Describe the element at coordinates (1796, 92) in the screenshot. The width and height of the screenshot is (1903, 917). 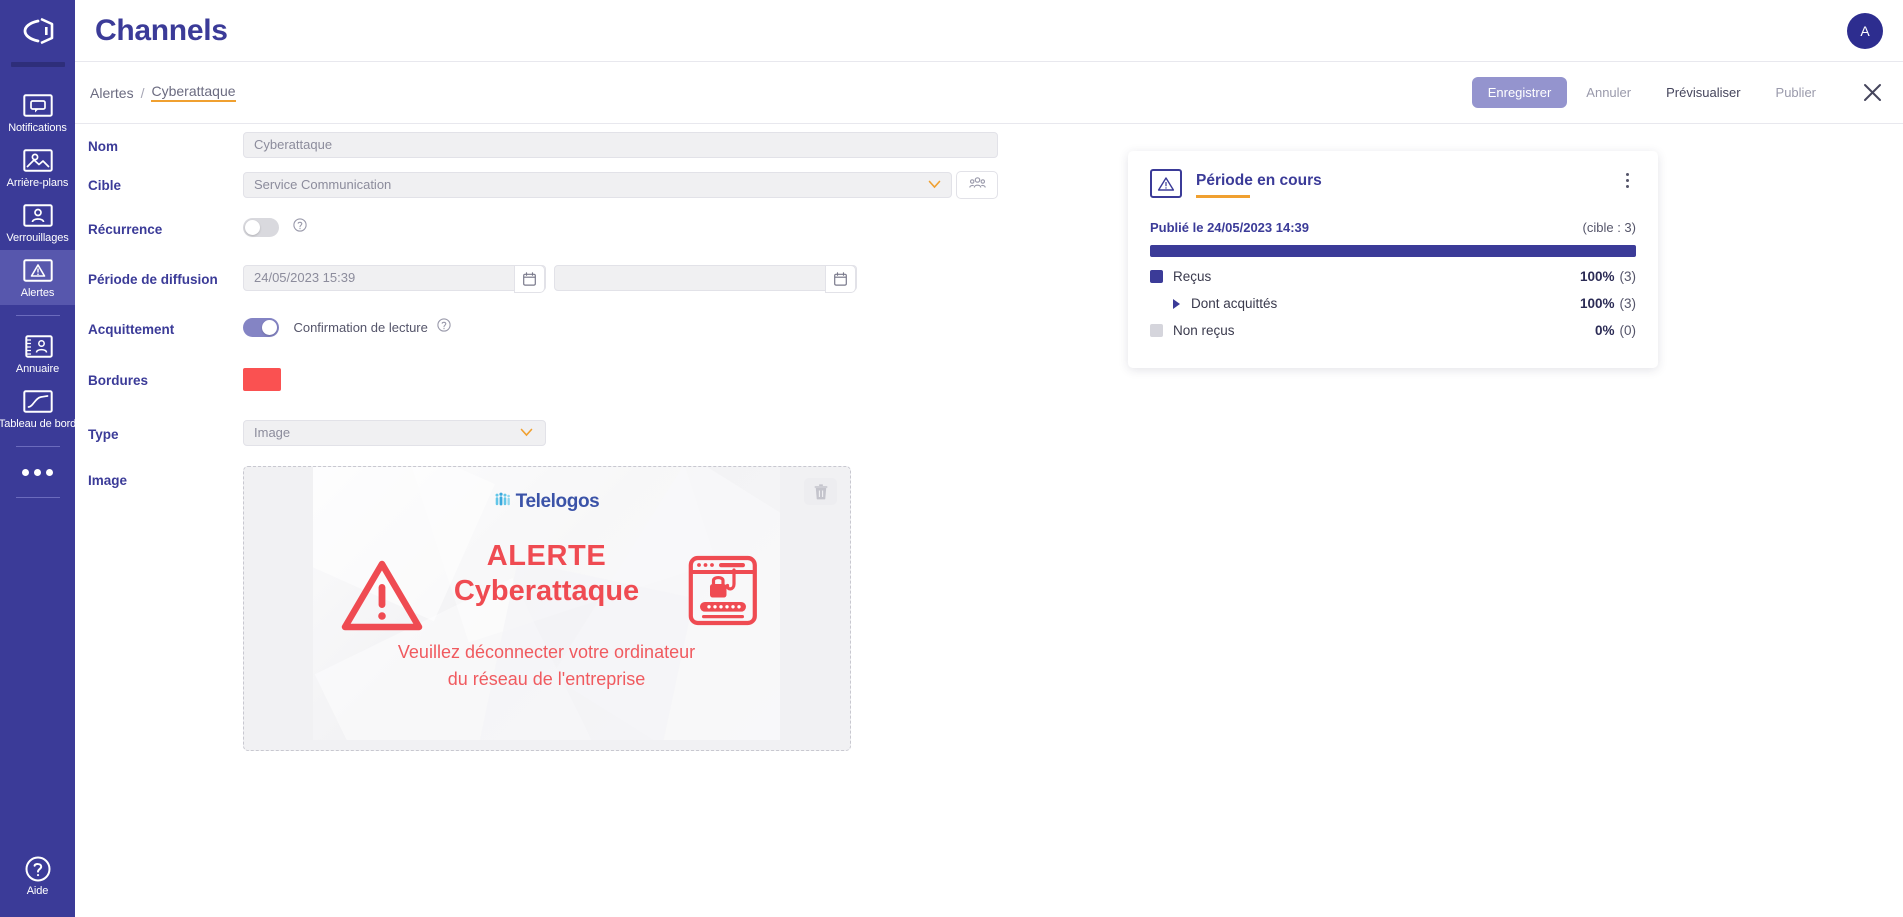
I see `publish-button: Publier` at that location.